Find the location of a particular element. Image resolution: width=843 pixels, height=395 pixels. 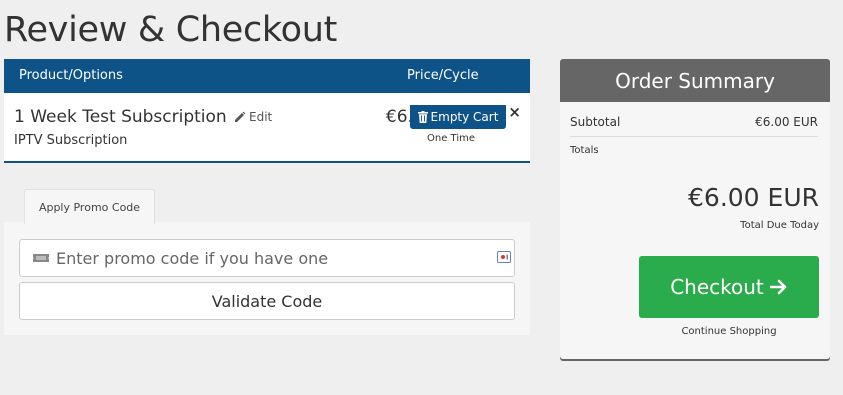

continue-shopping-link: Continue Shopping is located at coordinates (729, 331).